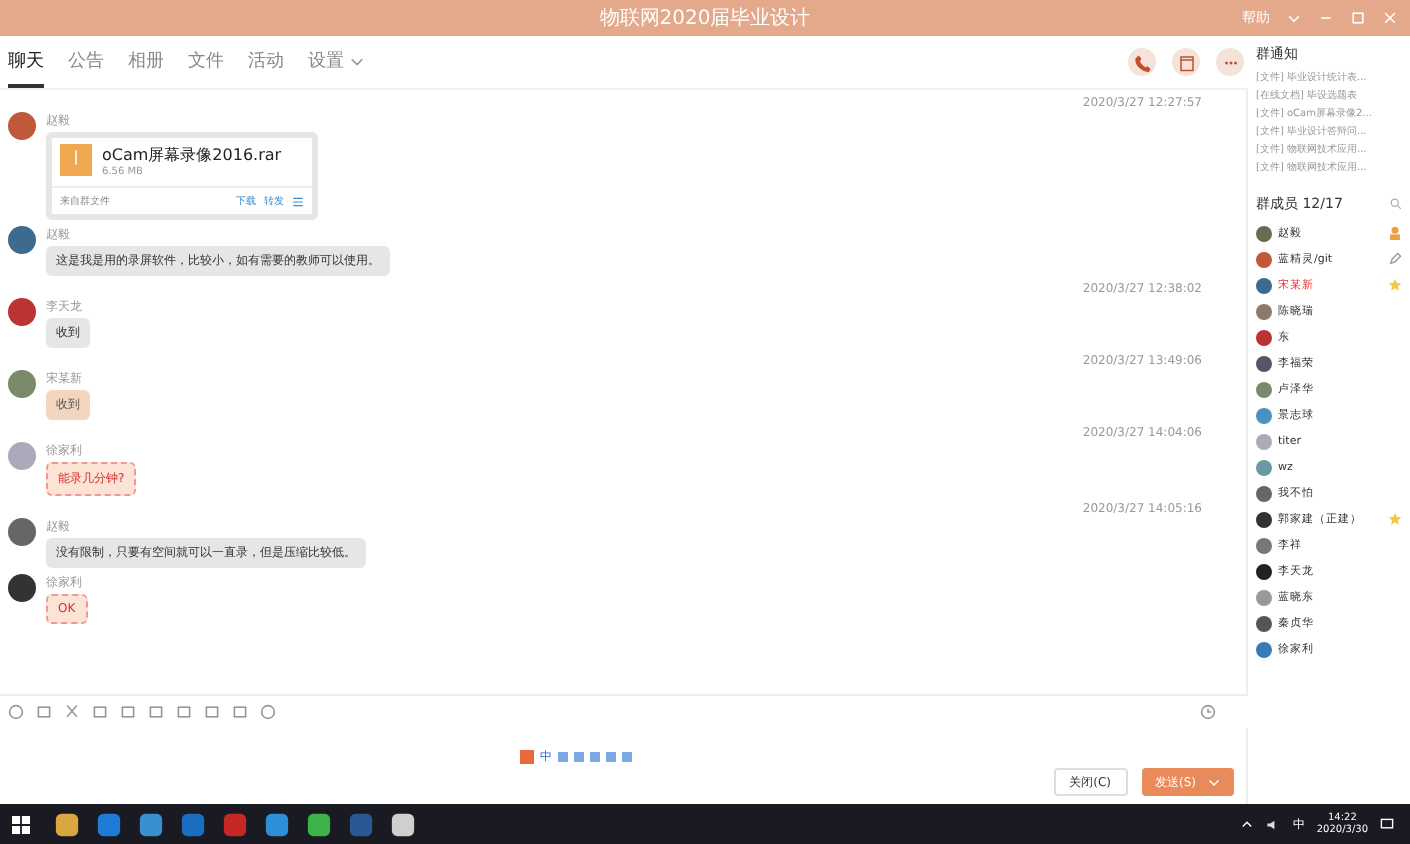  Describe the element at coordinates (76, 160) in the screenshot. I see `file-icon` at that location.